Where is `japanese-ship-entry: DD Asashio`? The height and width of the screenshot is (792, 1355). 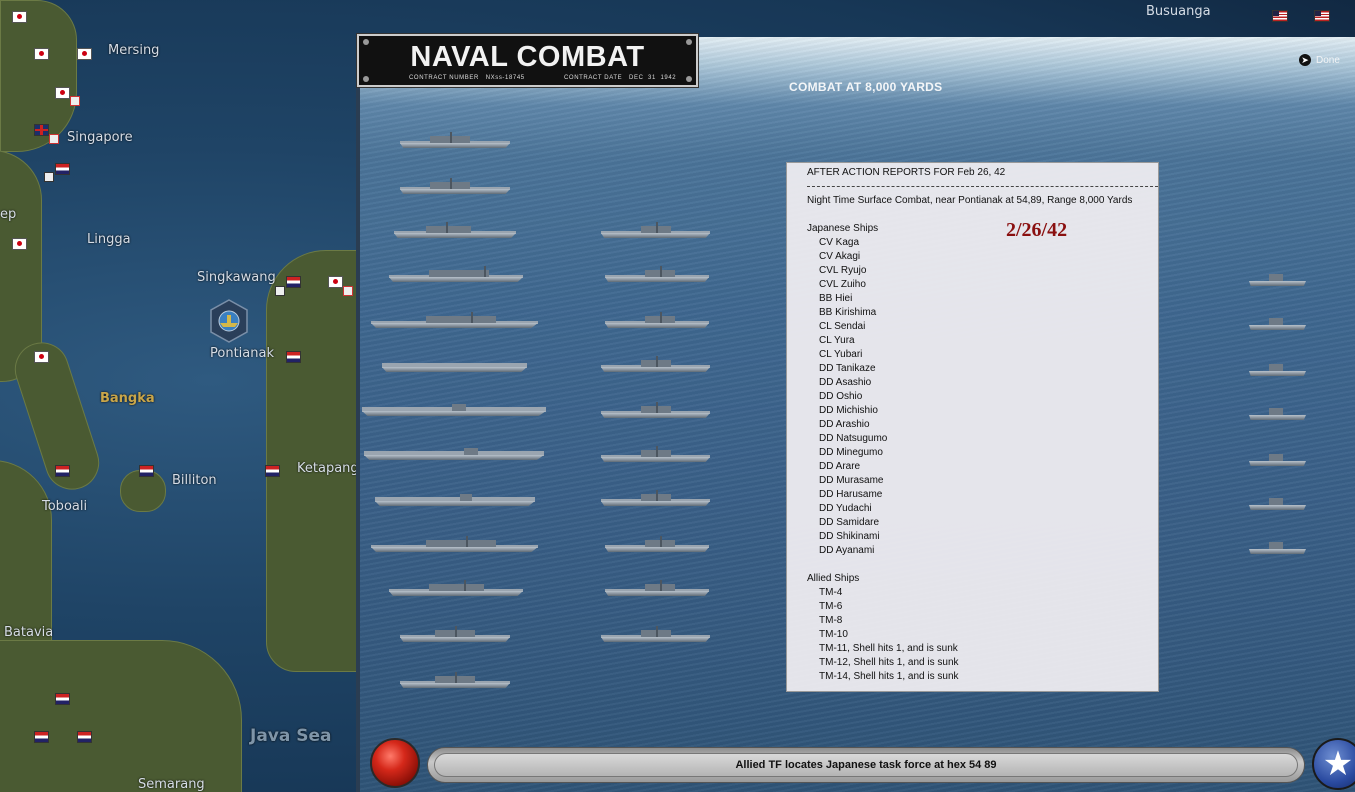 japanese-ship-entry: DD Asashio is located at coordinates (845, 382).